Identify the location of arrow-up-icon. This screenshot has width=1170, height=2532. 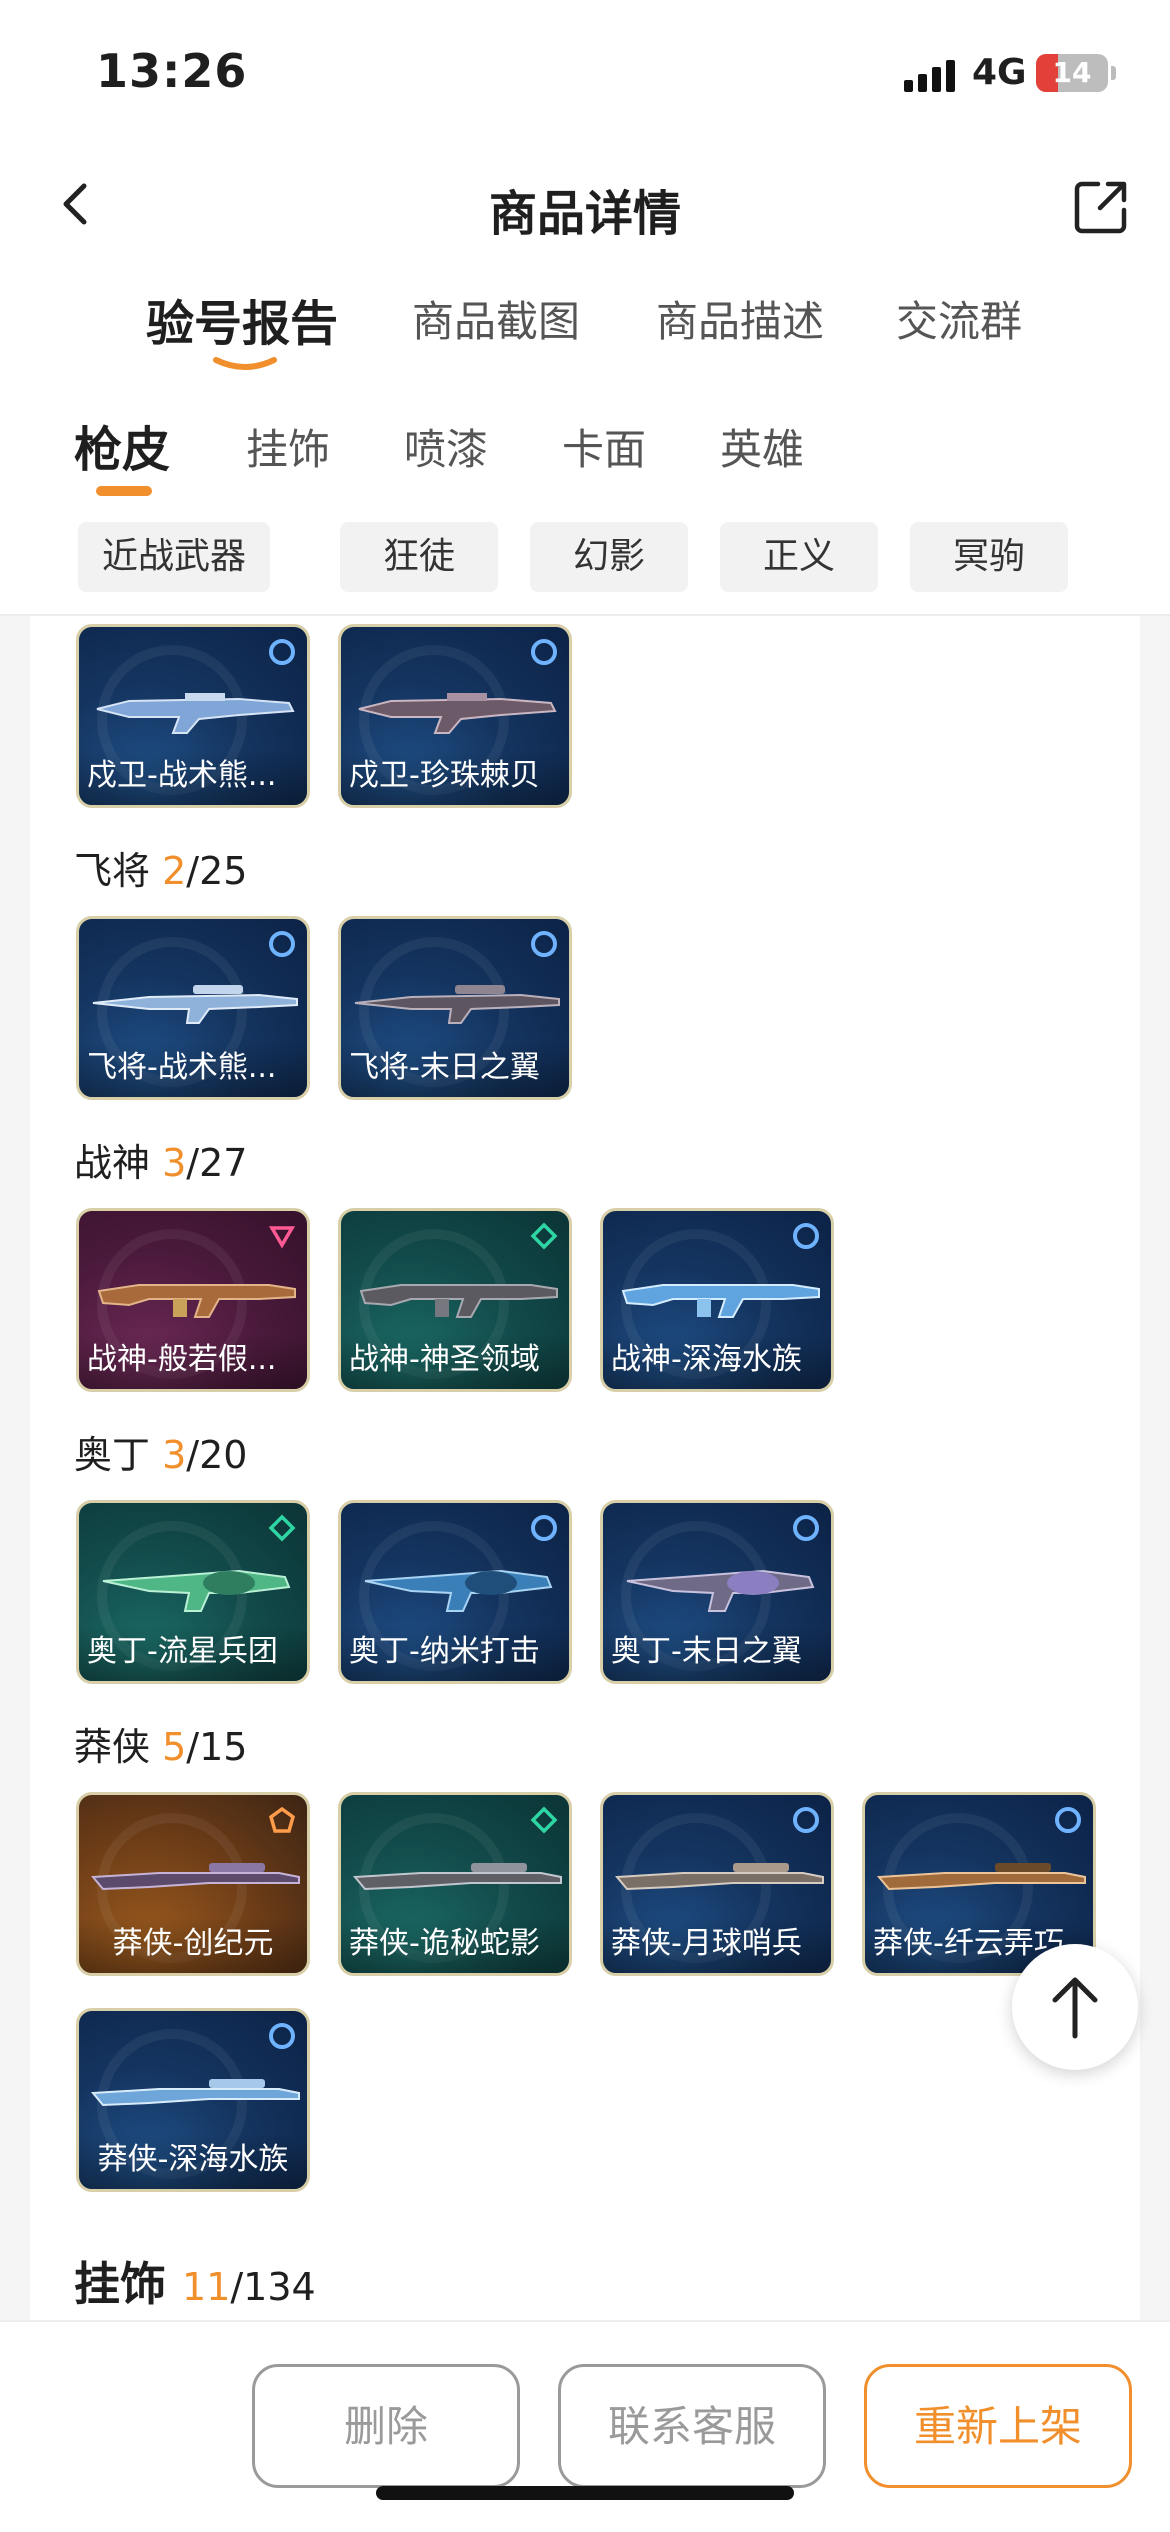
(1075, 2008).